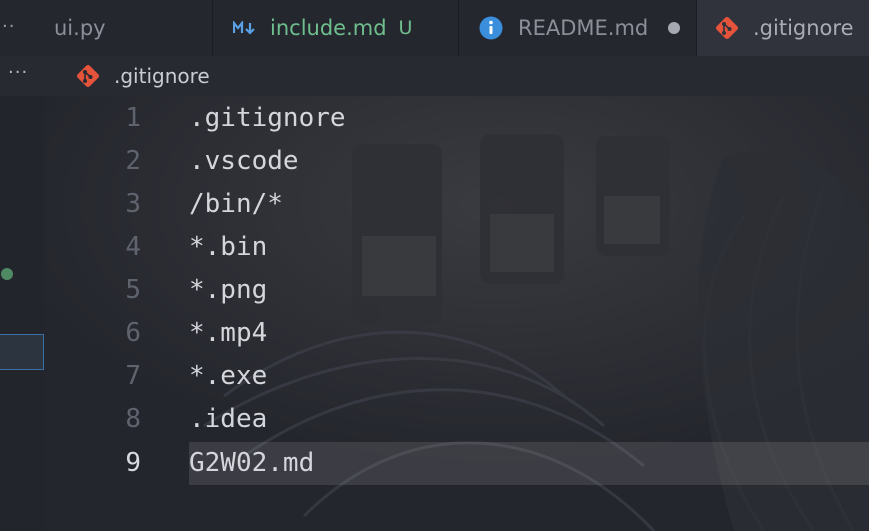 The height and width of the screenshot is (531, 869). Describe the element at coordinates (405, 28) in the screenshot. I see `untracked-badge: U` at that location.